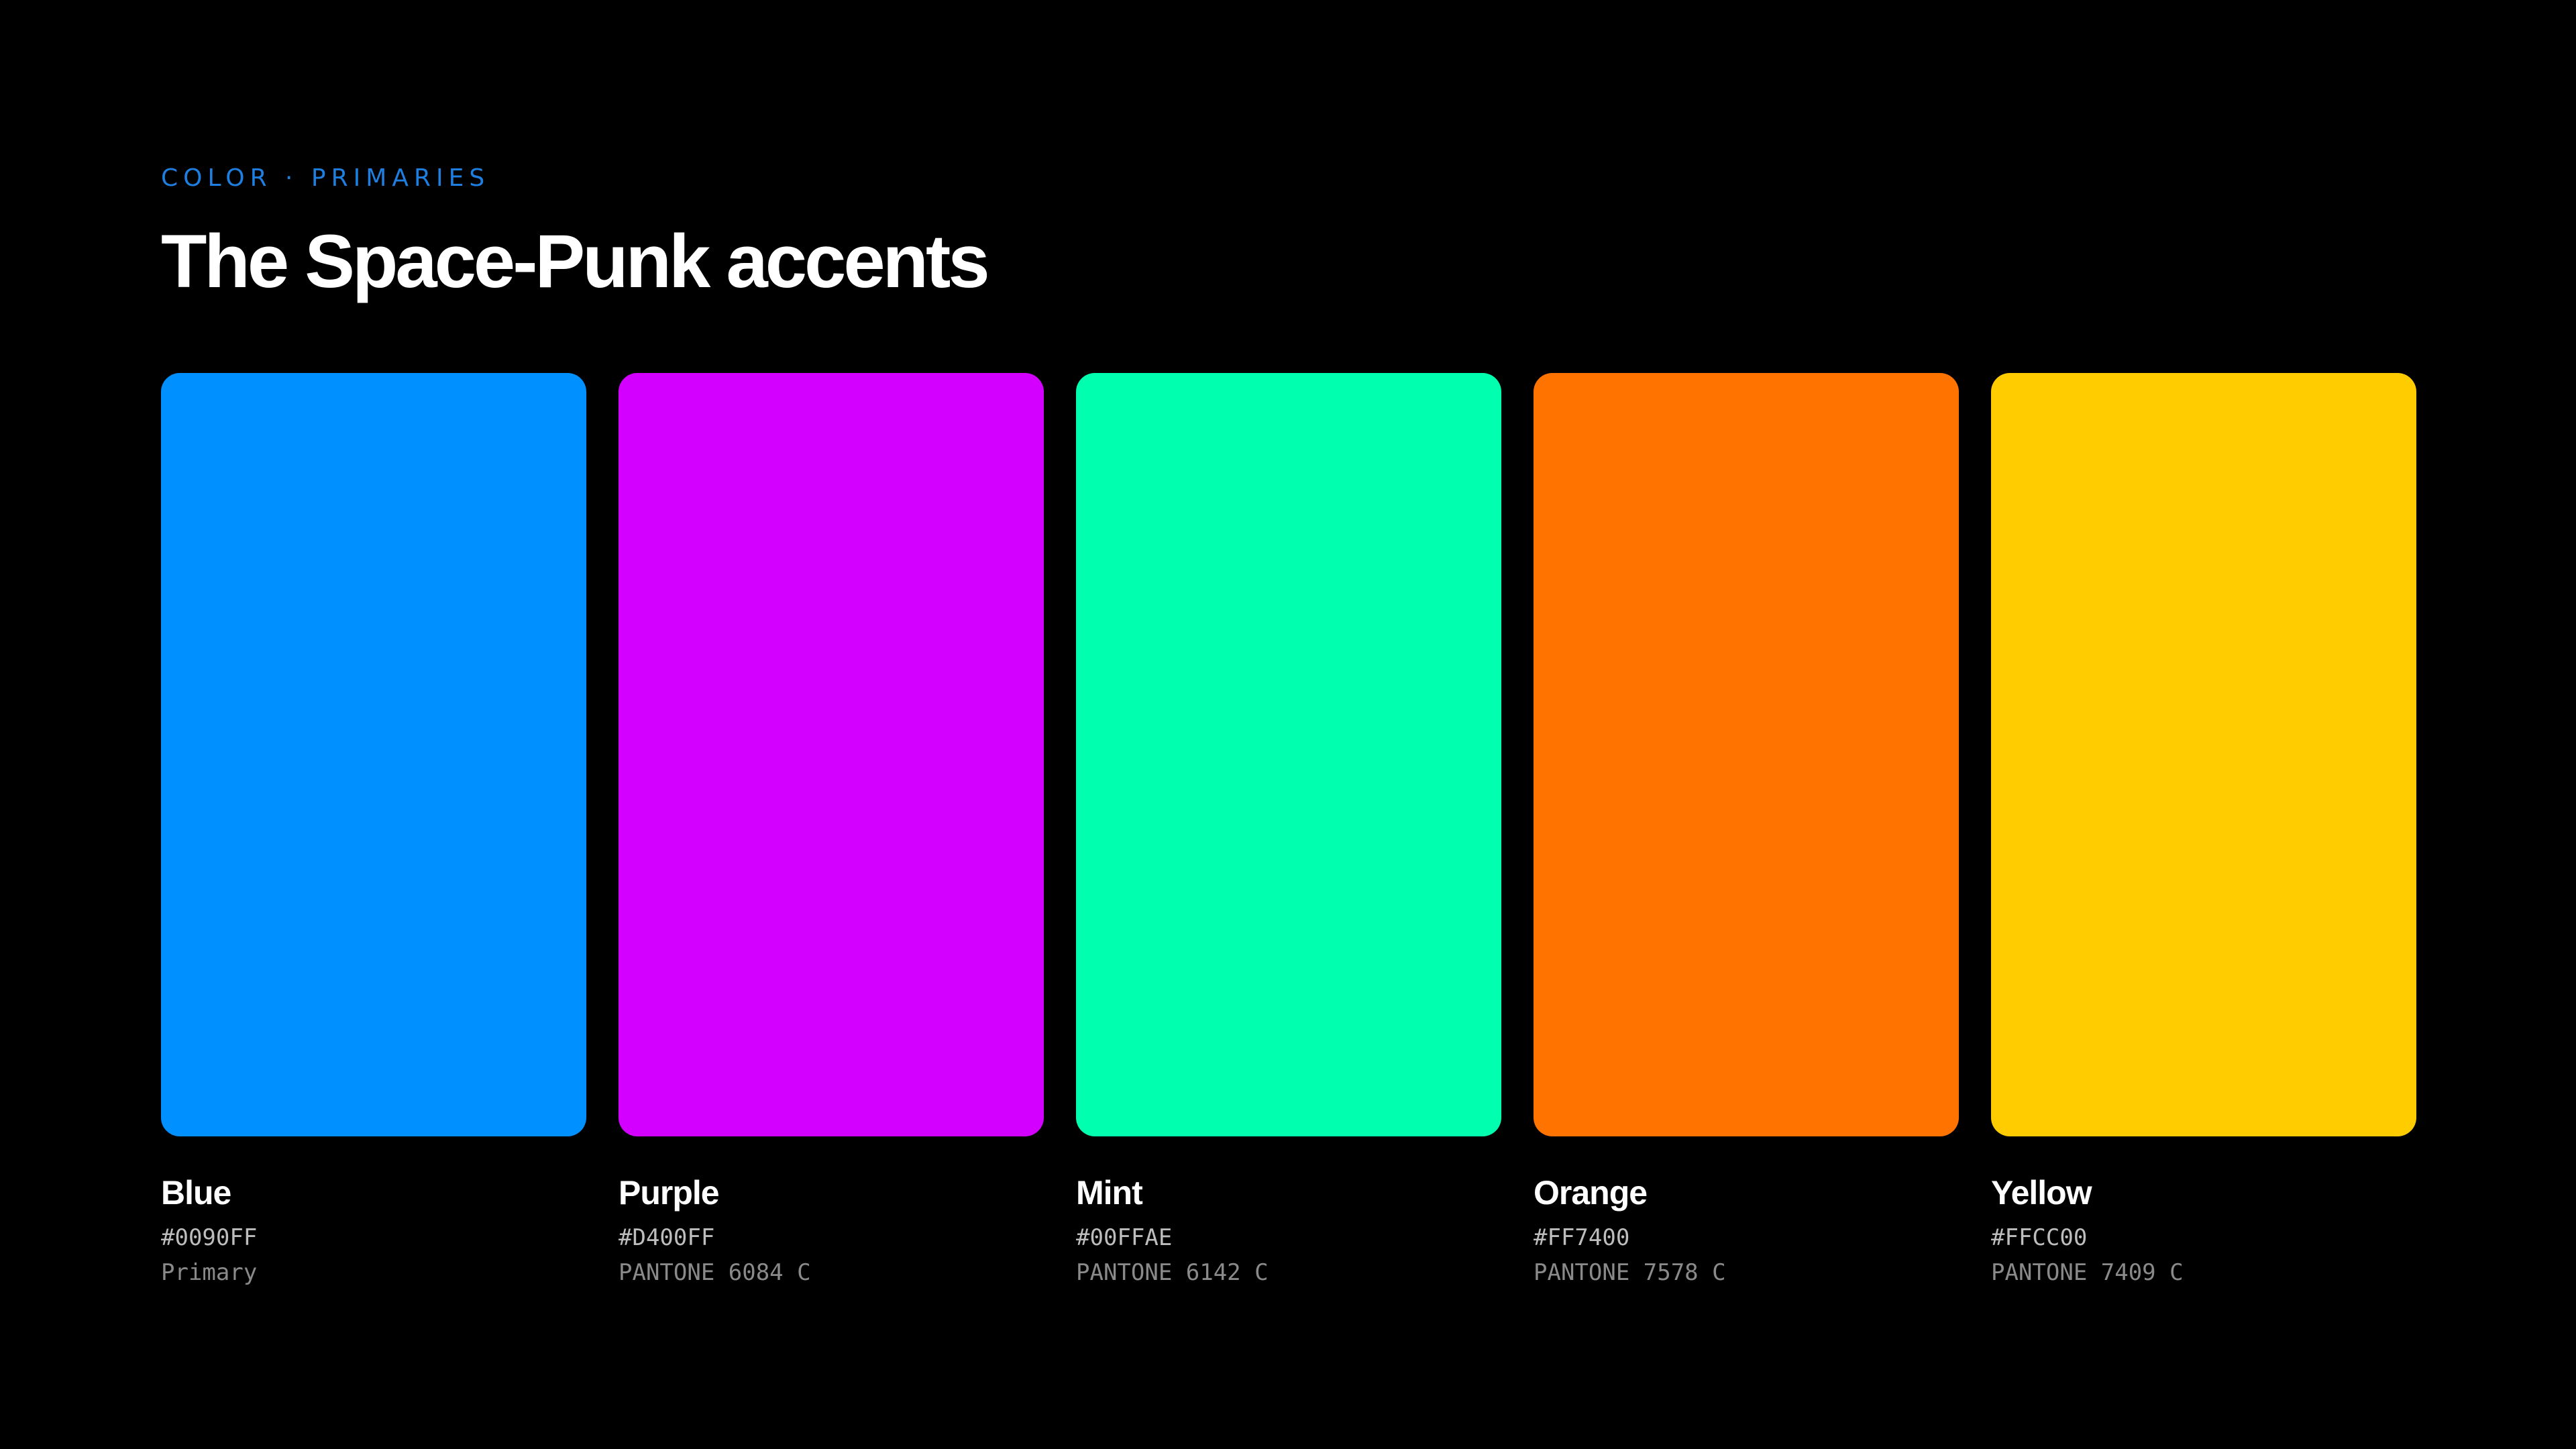 The width and height of the screenshot is (2576, 1449). Describe the element at coordinates (2203, 754) in the screenshot. I see `color-chip-yellow` at that location.